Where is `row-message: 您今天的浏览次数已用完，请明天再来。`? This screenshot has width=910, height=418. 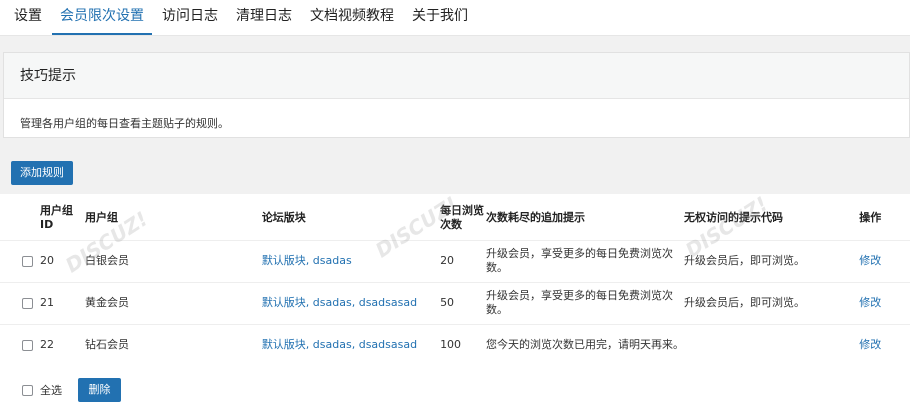
row-message: 您今天的浏览次数已用完，请明天再来。 is located at coordinates (585, 345).